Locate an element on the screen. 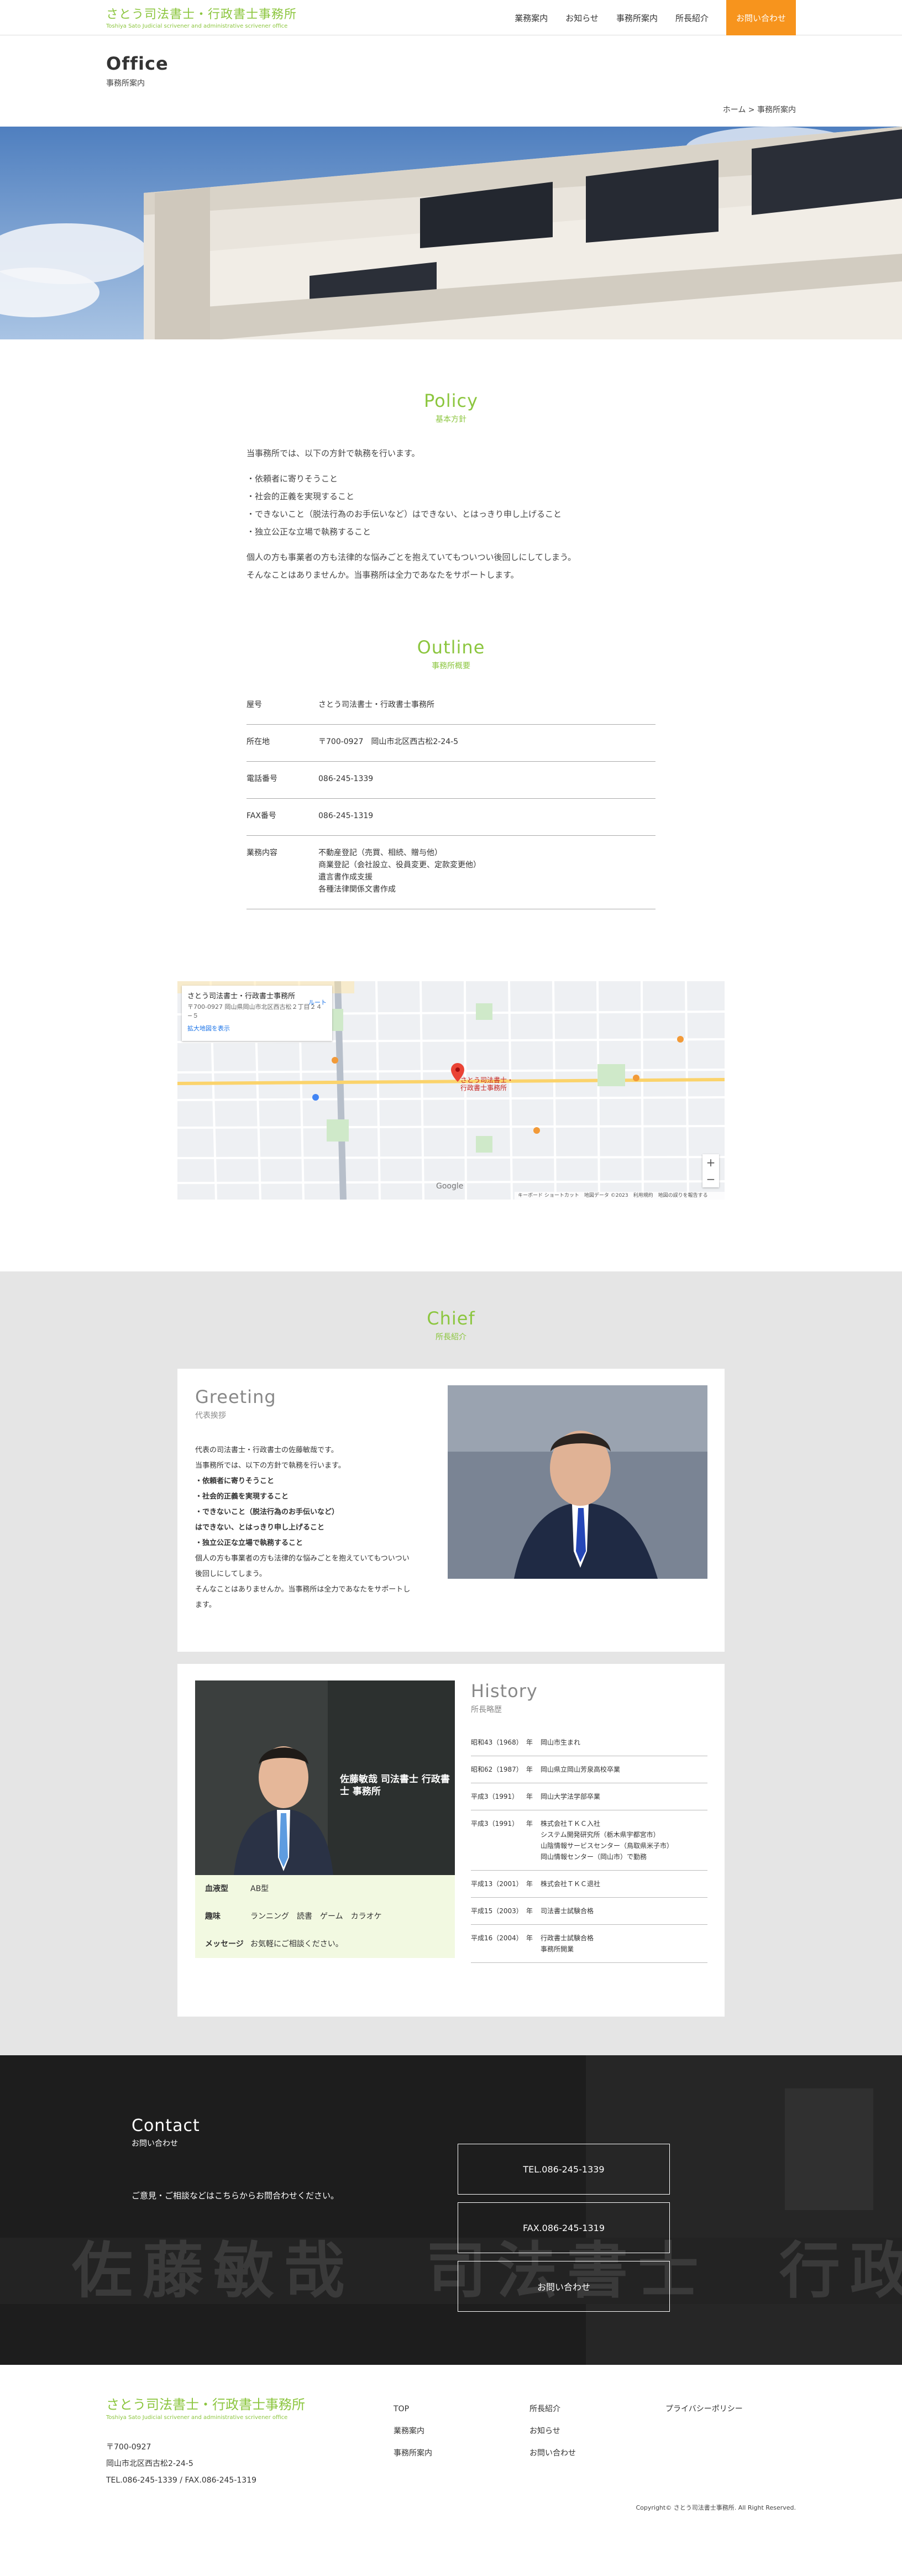 The height and width of the screenshot is (2576, 902). greeting-line: ・独立公正な立場で執務すること is located at coordinates (249, 1543).